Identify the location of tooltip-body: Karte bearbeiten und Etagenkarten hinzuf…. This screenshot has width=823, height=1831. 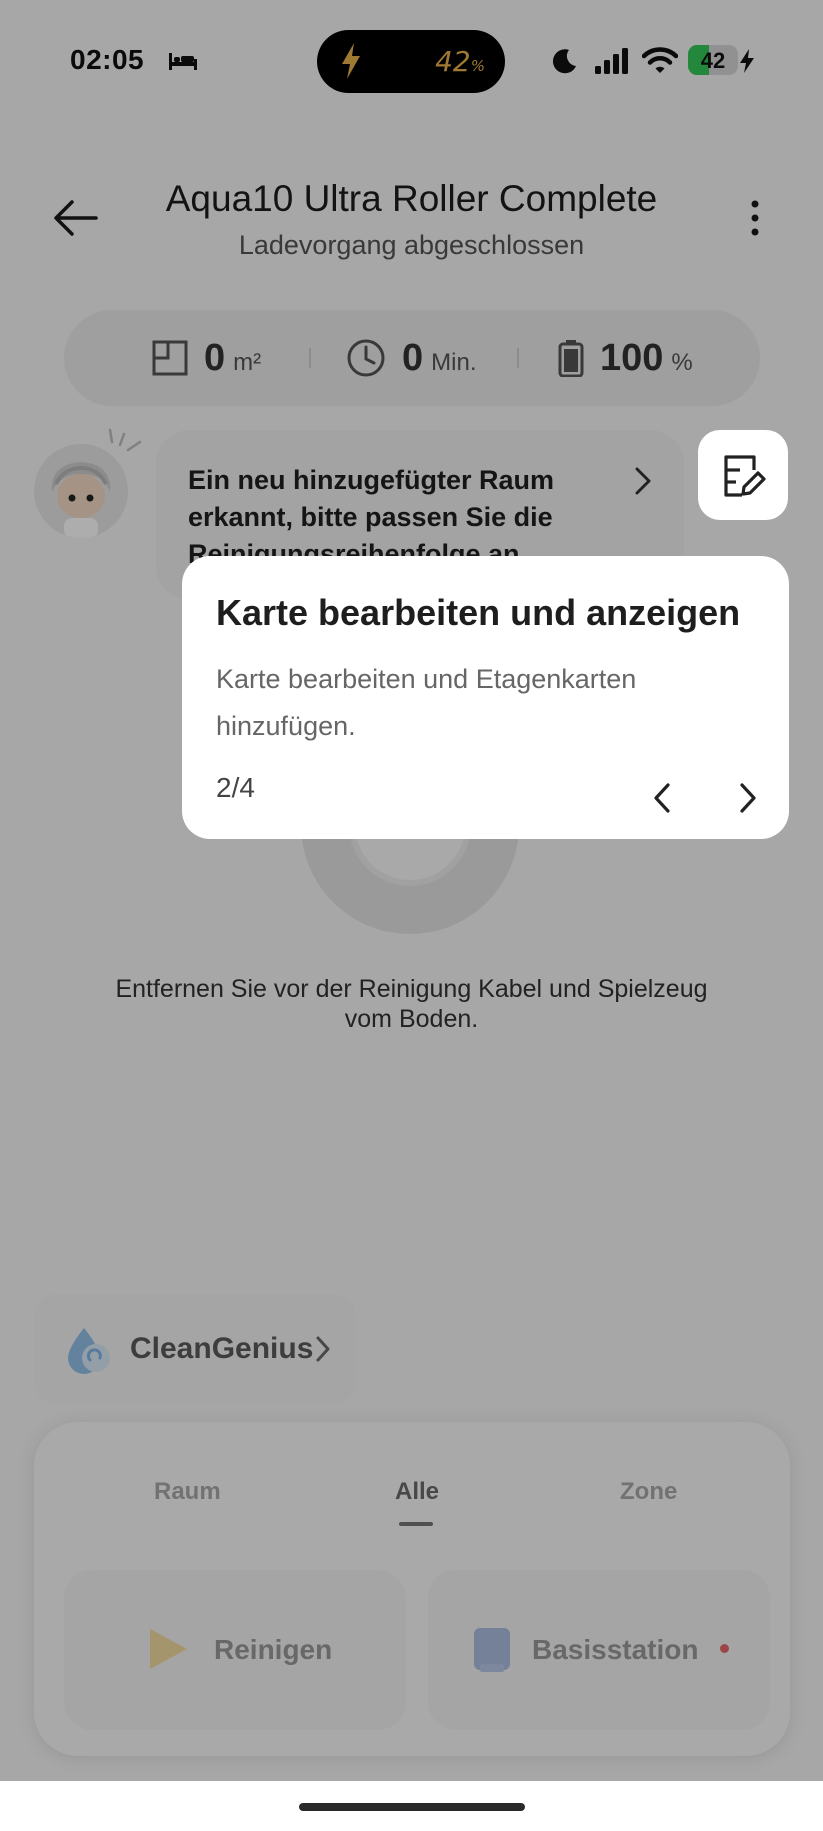
(426, 702).